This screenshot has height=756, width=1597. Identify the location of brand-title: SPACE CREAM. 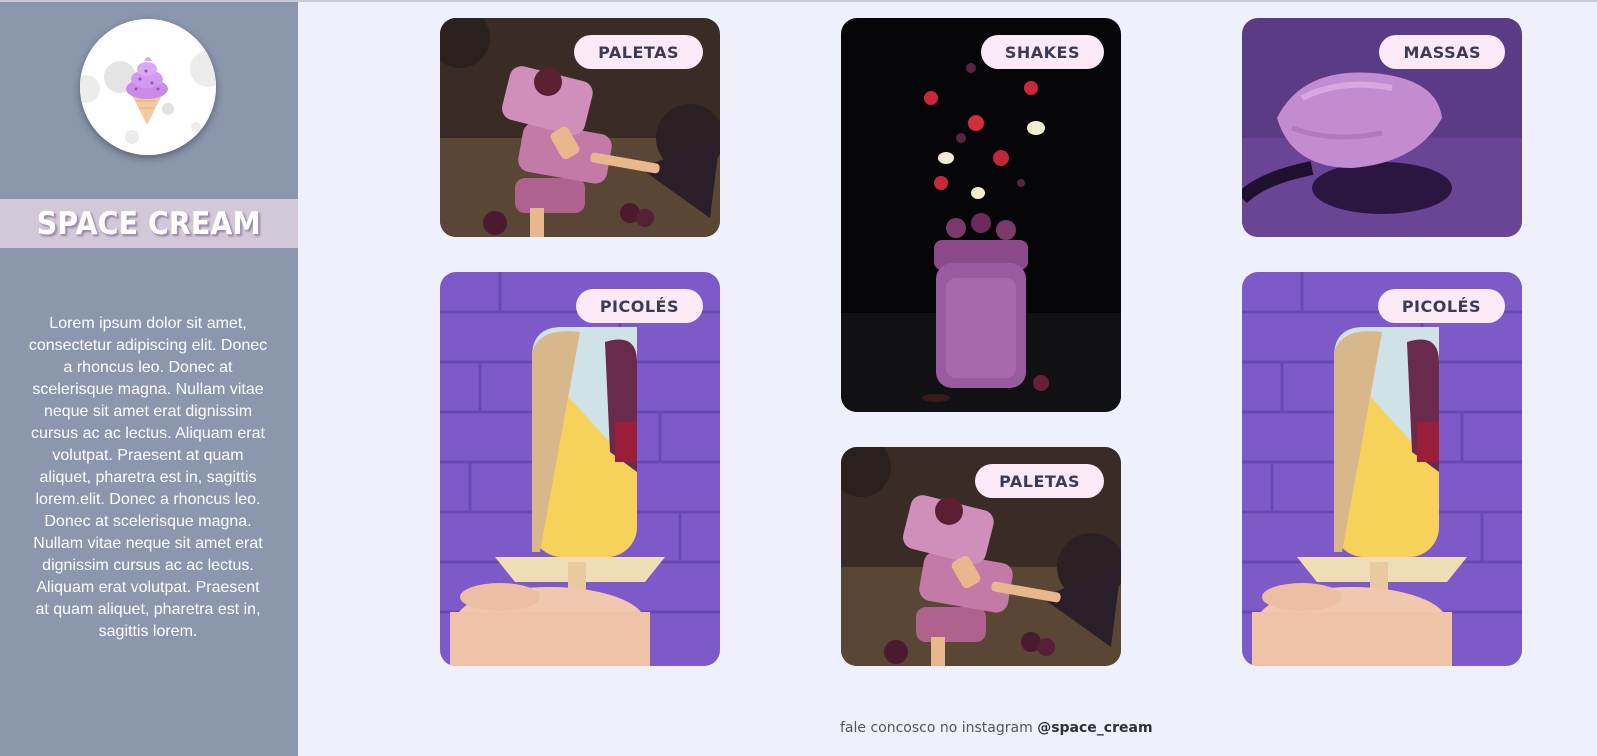
(149, 223).